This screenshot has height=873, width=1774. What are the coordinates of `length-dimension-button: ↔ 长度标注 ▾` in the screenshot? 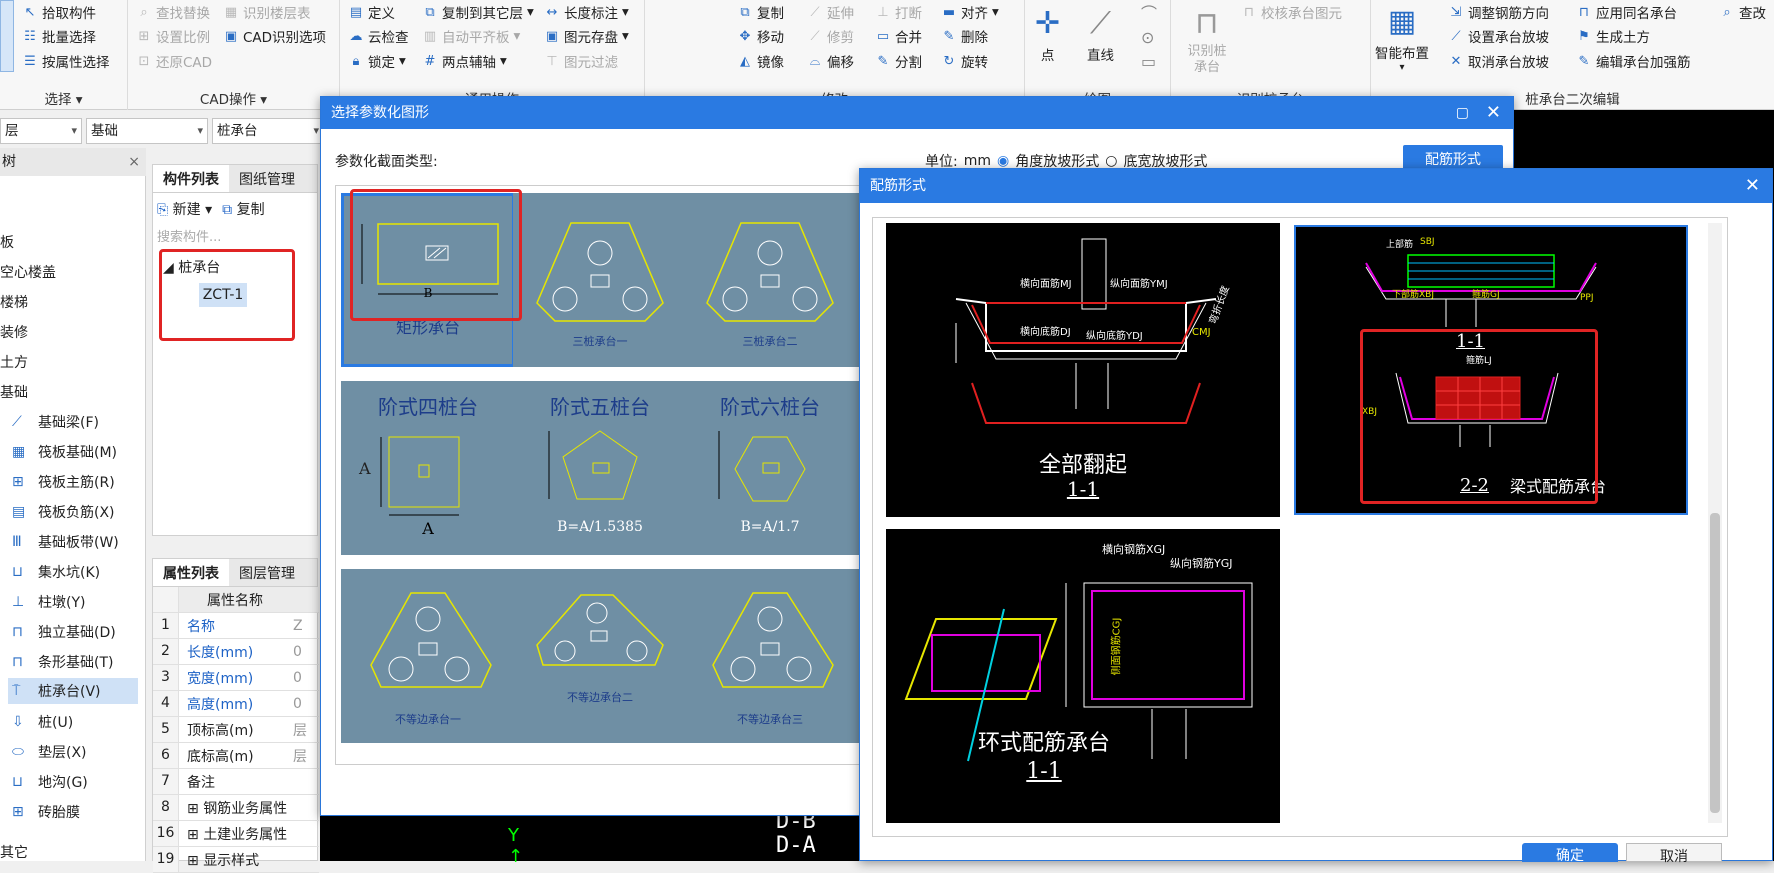 It's located at (586, 12).